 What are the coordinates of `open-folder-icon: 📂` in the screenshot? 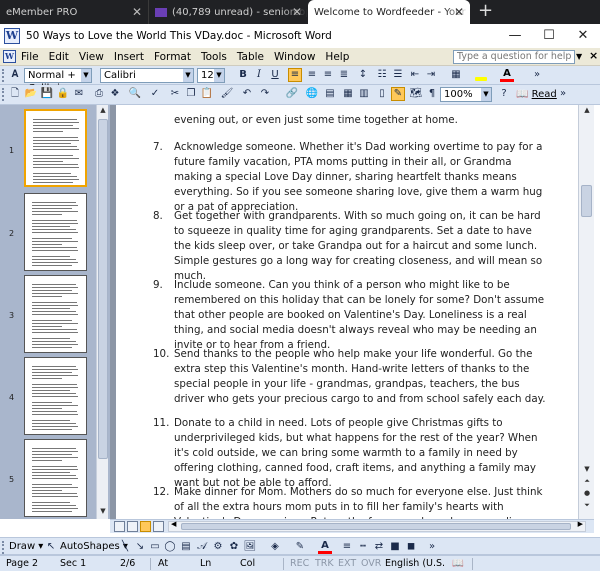 It's located at (31, 94).